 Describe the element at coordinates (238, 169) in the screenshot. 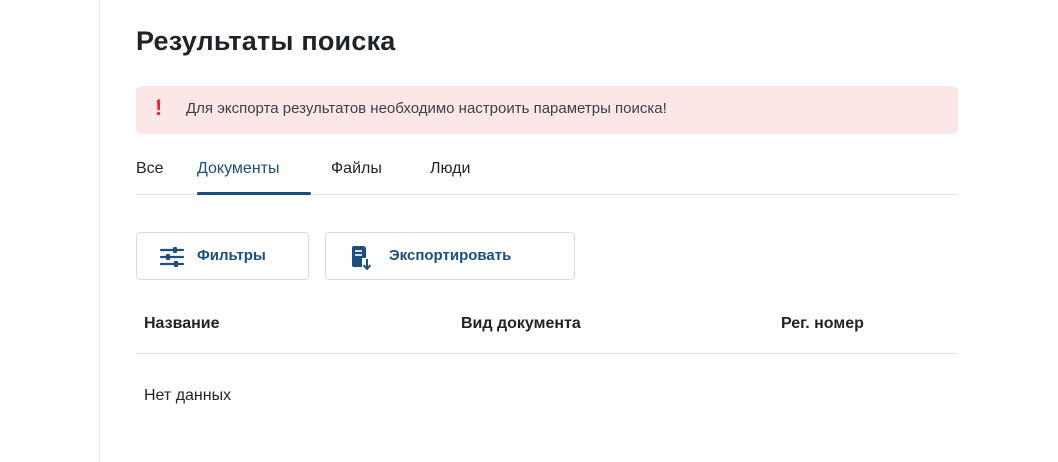

I see `tab-documents: Документы` at that location.